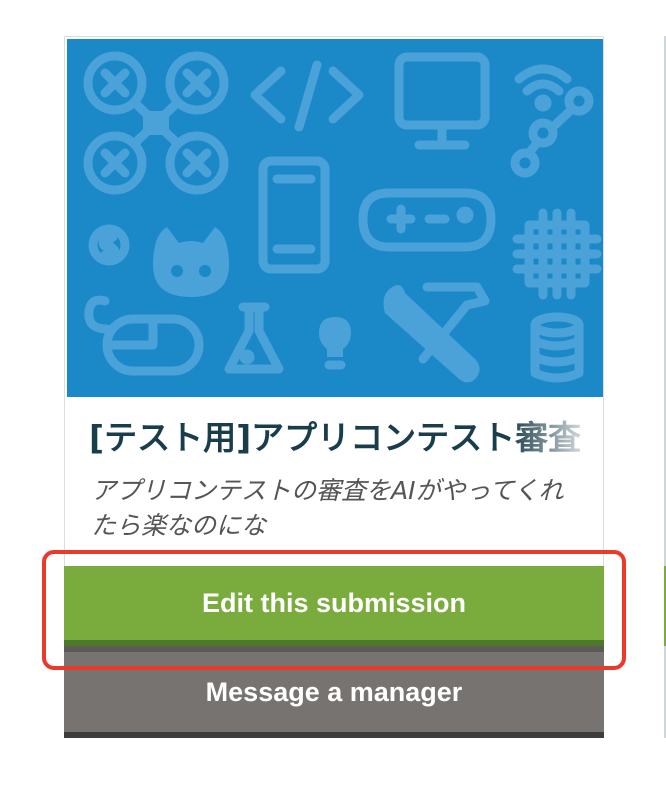 Image resolution: width=666 pixels, height=810 pixels. I want to click on lightbulb-icon, so click(335, 343).